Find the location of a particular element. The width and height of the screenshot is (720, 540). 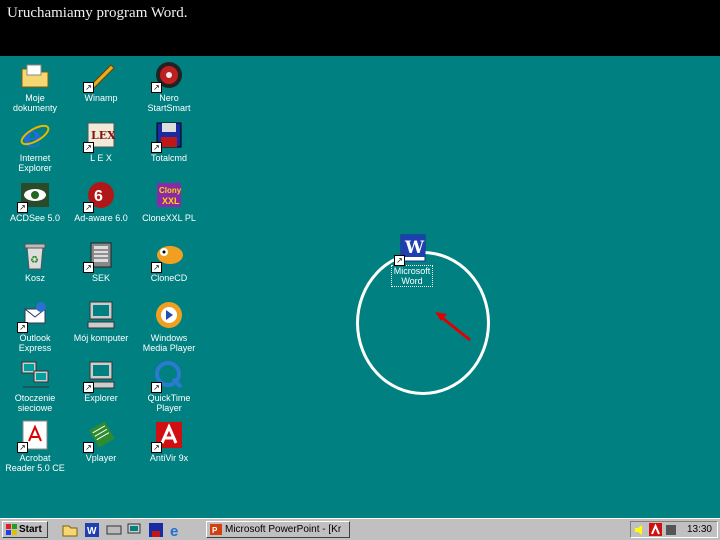

desktop-icon-quicktime: ↗ QuickTime Player is located at coordinates (169, 386).